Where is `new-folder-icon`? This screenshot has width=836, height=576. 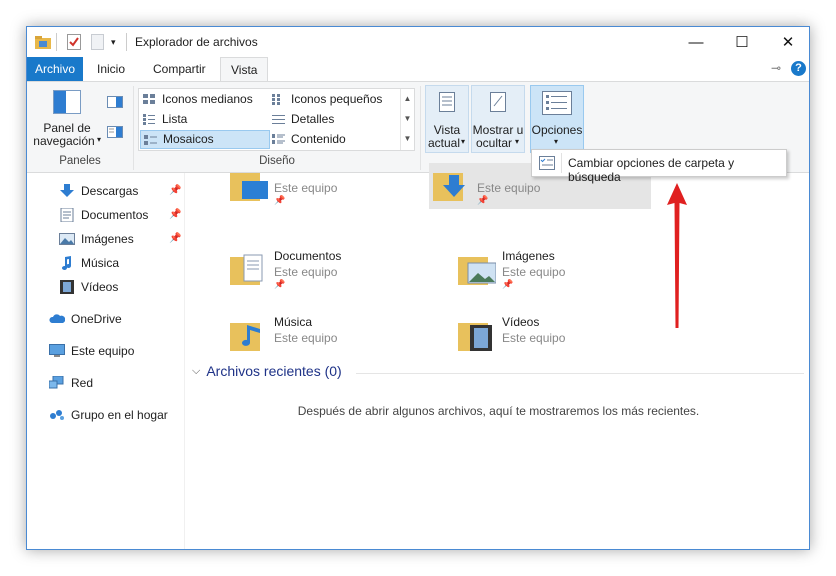
new-folder-icon is located at coordinates (97, 42).